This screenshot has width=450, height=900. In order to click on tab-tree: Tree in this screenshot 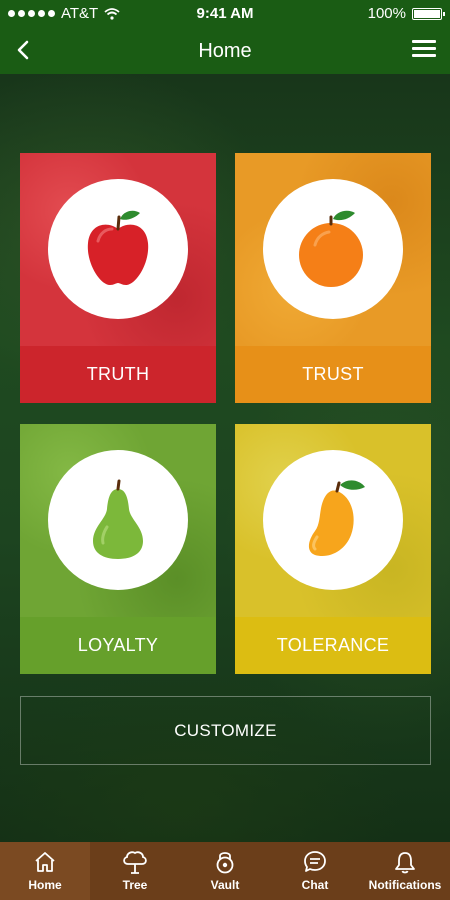, I will do `click(135, 871)`.